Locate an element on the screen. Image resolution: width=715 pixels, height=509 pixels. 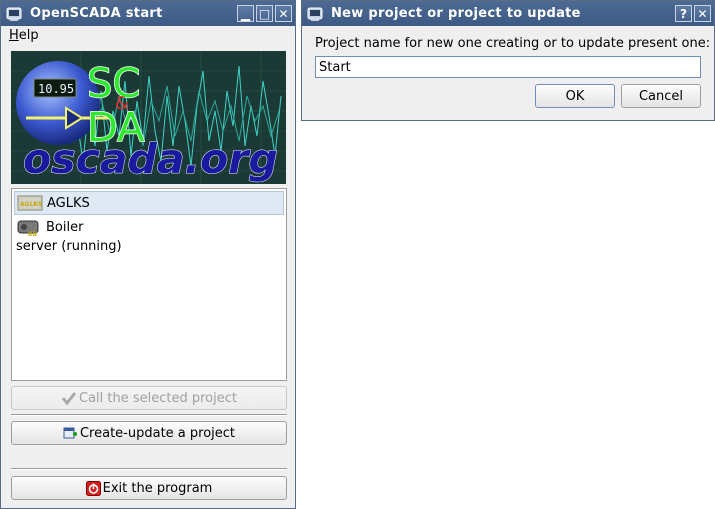
cancel-button-label: Cancel is located at coordinates (661, 96).